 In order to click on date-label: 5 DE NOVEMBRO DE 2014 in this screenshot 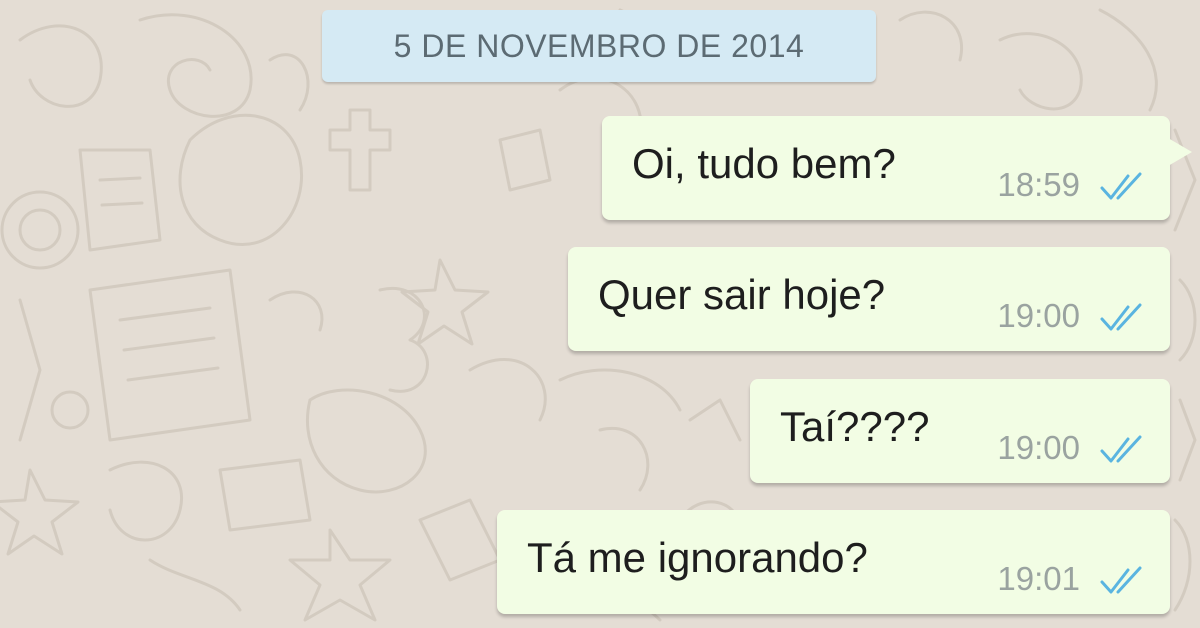, I will do `click(599, 45)`.